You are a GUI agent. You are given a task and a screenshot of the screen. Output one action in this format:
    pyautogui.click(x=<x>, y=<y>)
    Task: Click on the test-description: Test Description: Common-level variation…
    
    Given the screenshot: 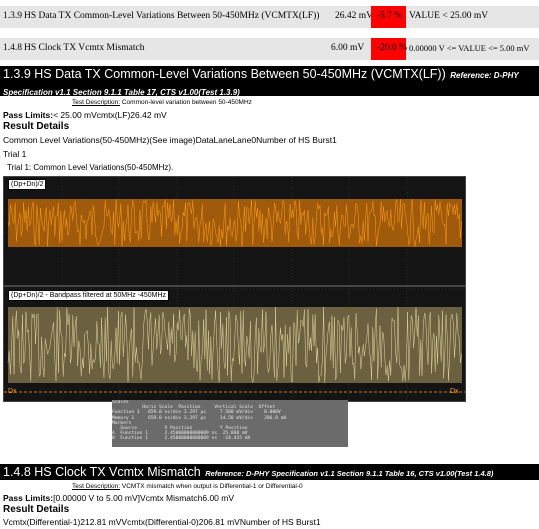 What is the action you would take?
    pyautogui.click(x=162, y=102)
    